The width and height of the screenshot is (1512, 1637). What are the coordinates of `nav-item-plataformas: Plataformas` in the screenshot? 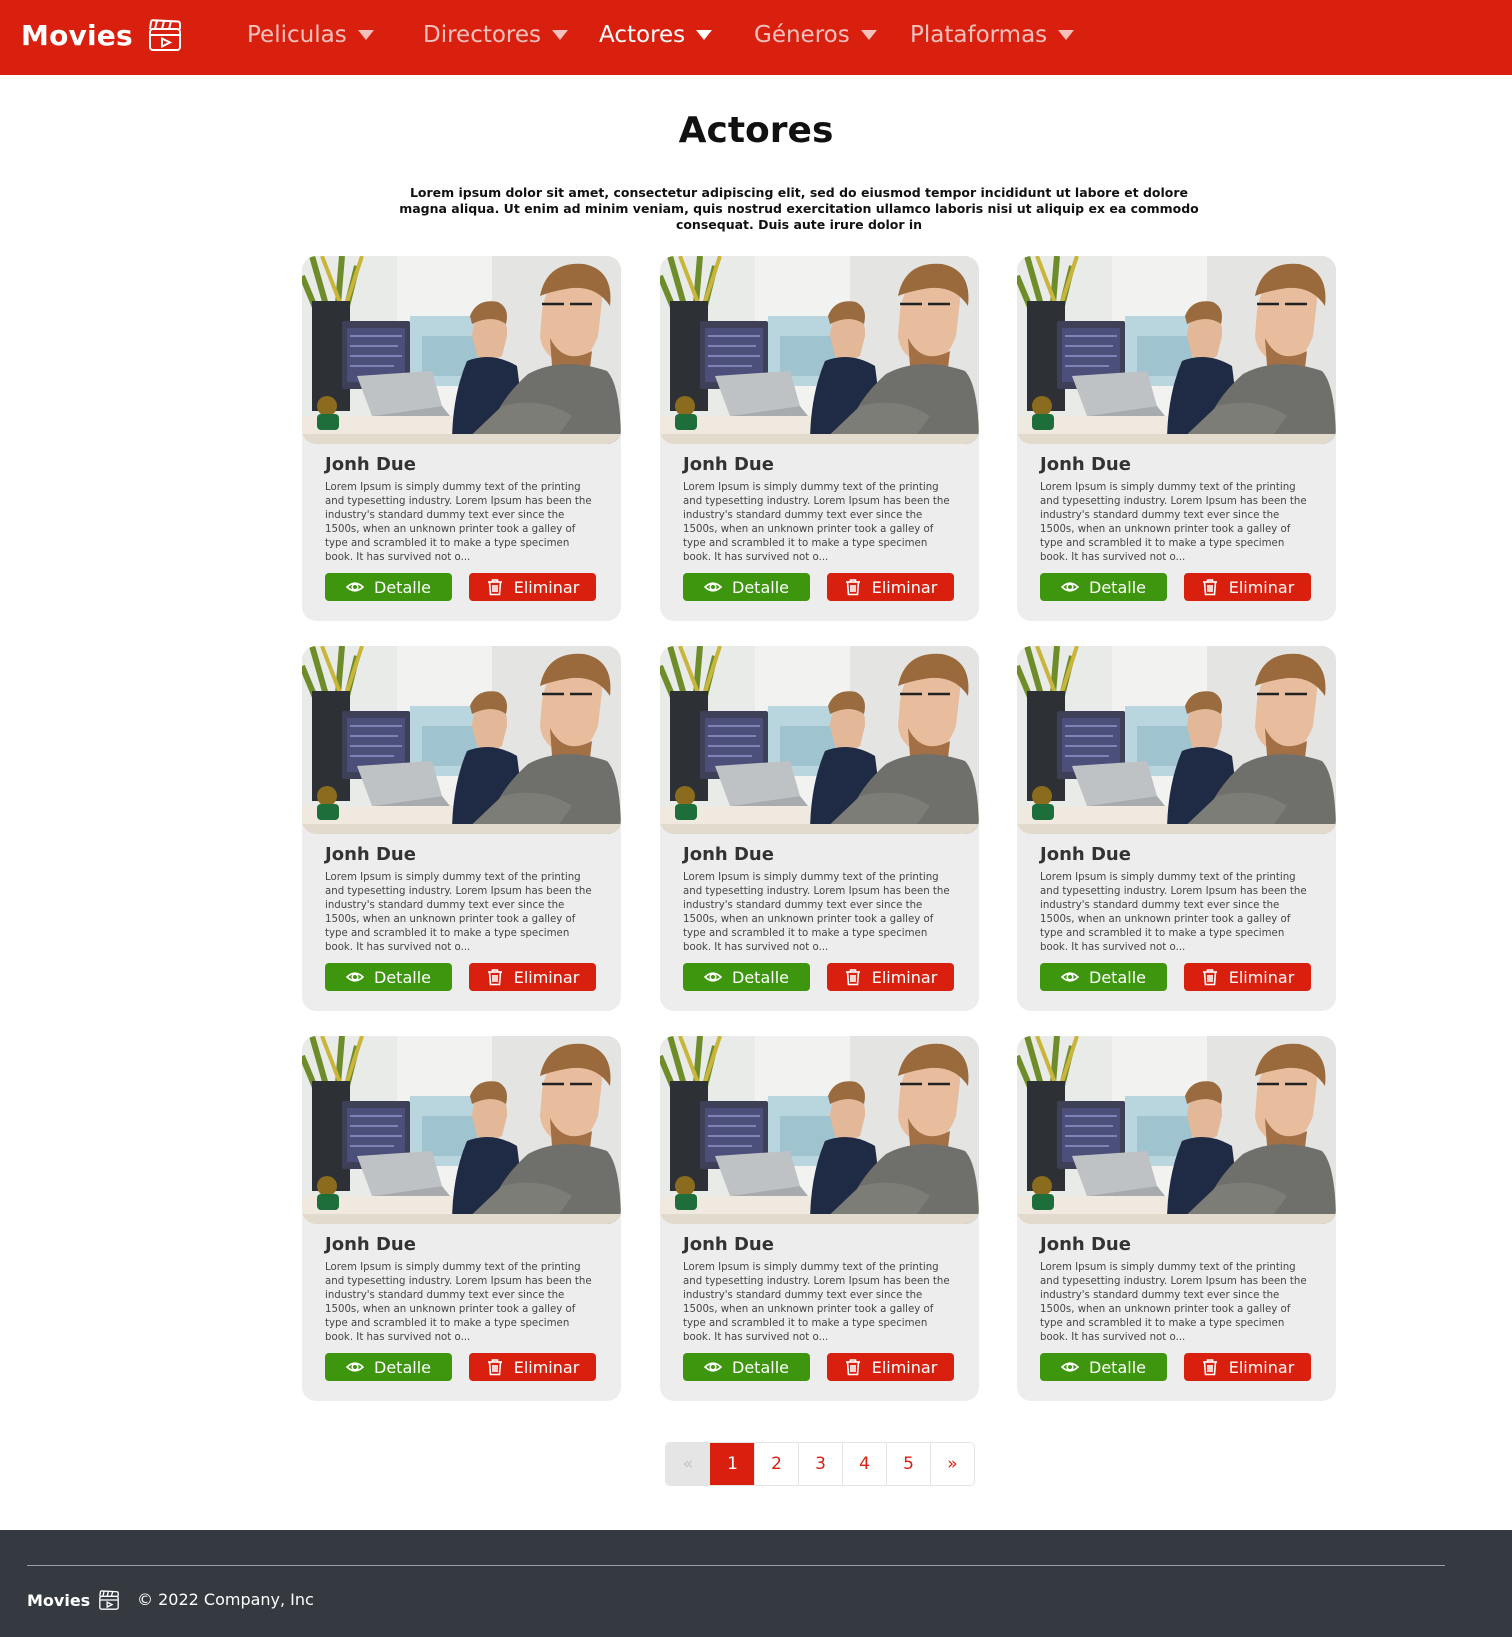 It's located at (992, 35).